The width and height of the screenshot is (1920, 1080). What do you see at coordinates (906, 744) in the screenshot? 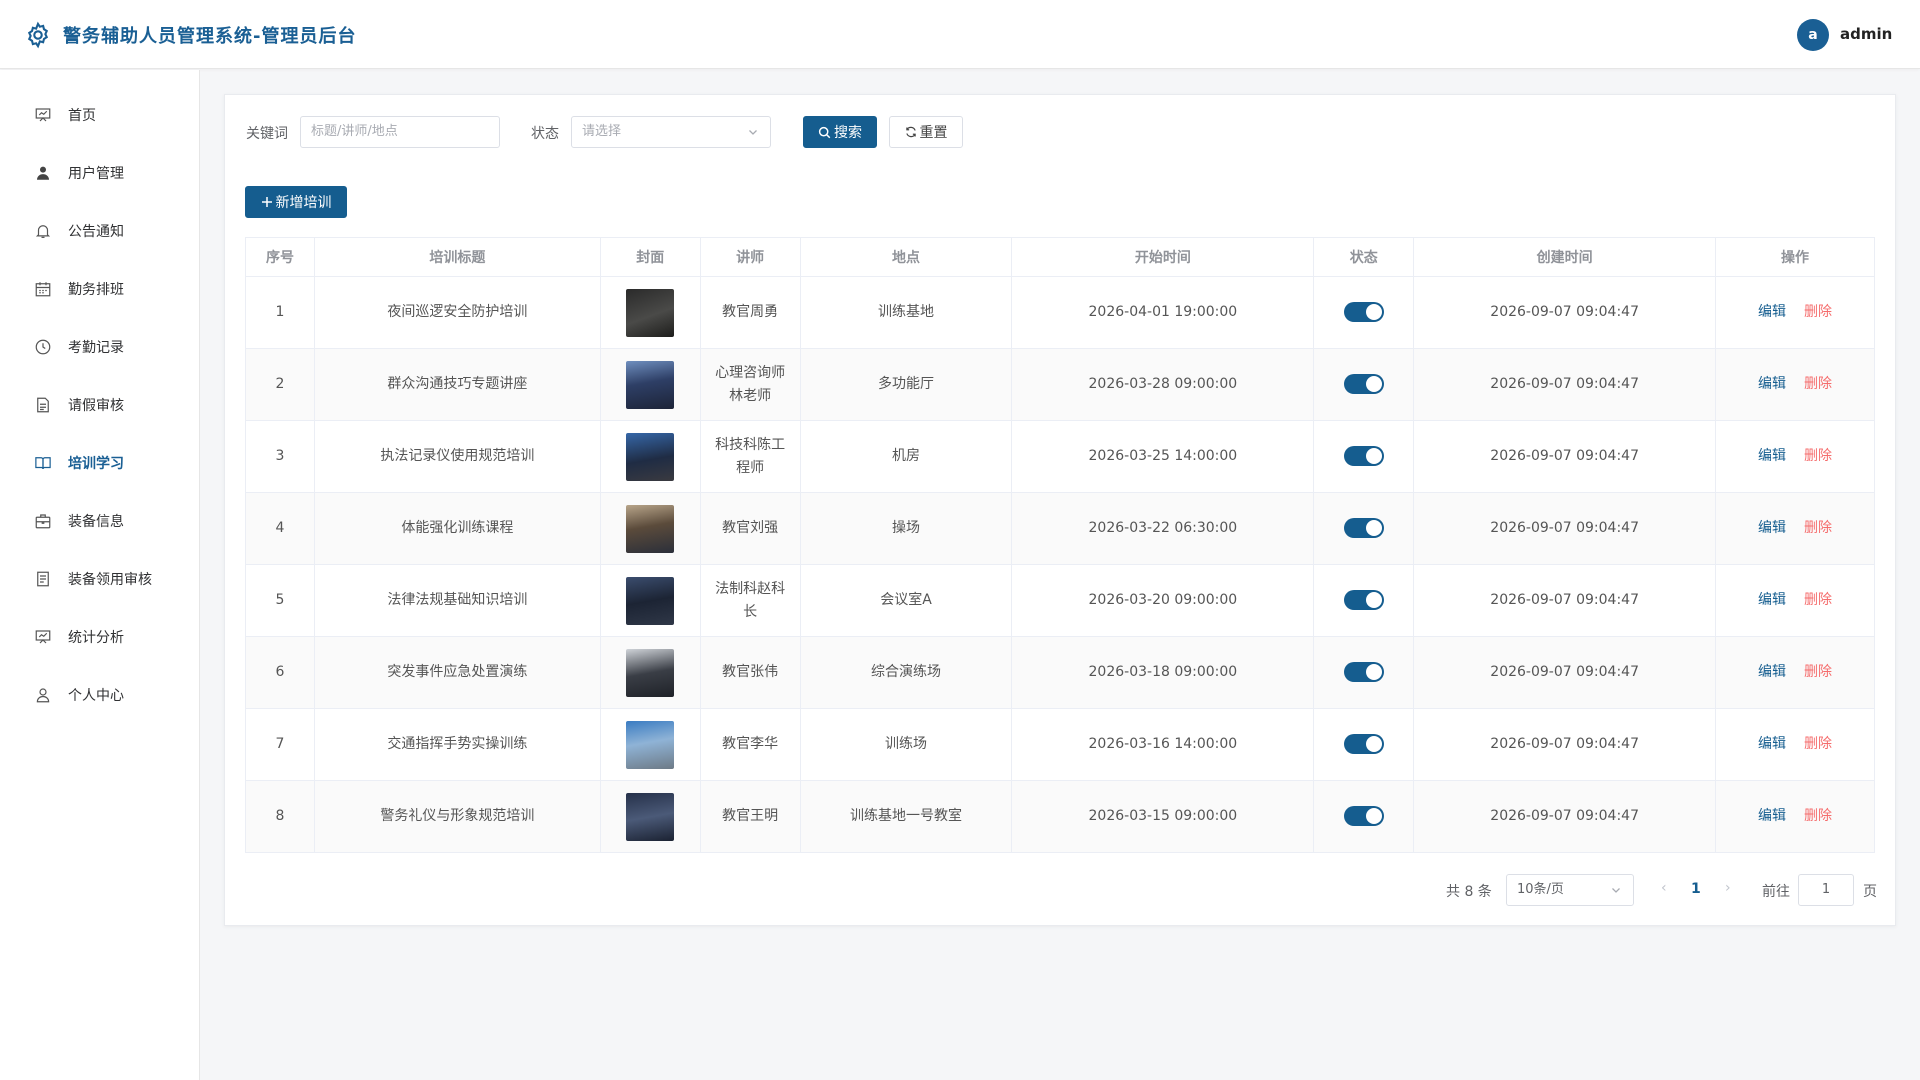
I see `cell-location: 训练场` at bounding box center [906, 744].